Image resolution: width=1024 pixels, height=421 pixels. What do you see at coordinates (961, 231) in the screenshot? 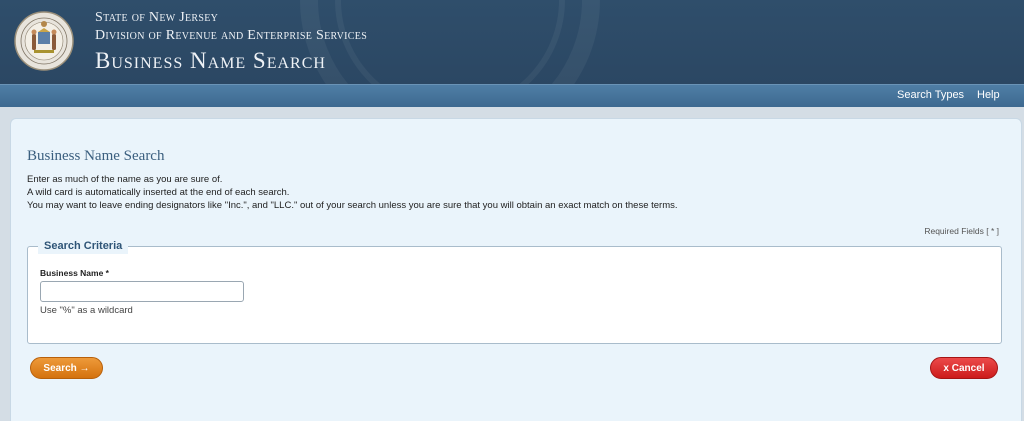
I see `required-fields-note: Required Fields [ * ]` at bounding box center [961, 231].